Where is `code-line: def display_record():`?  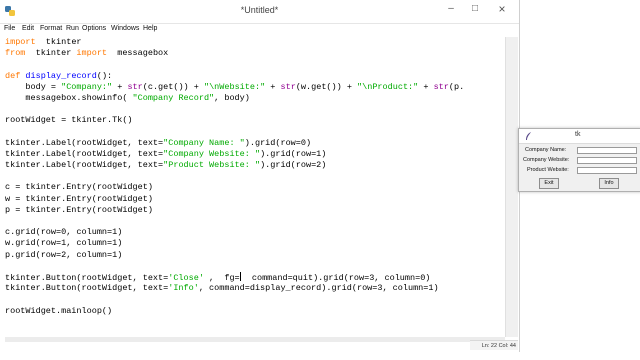
code-line: def display_record(): is located at coordinates (255, 76).